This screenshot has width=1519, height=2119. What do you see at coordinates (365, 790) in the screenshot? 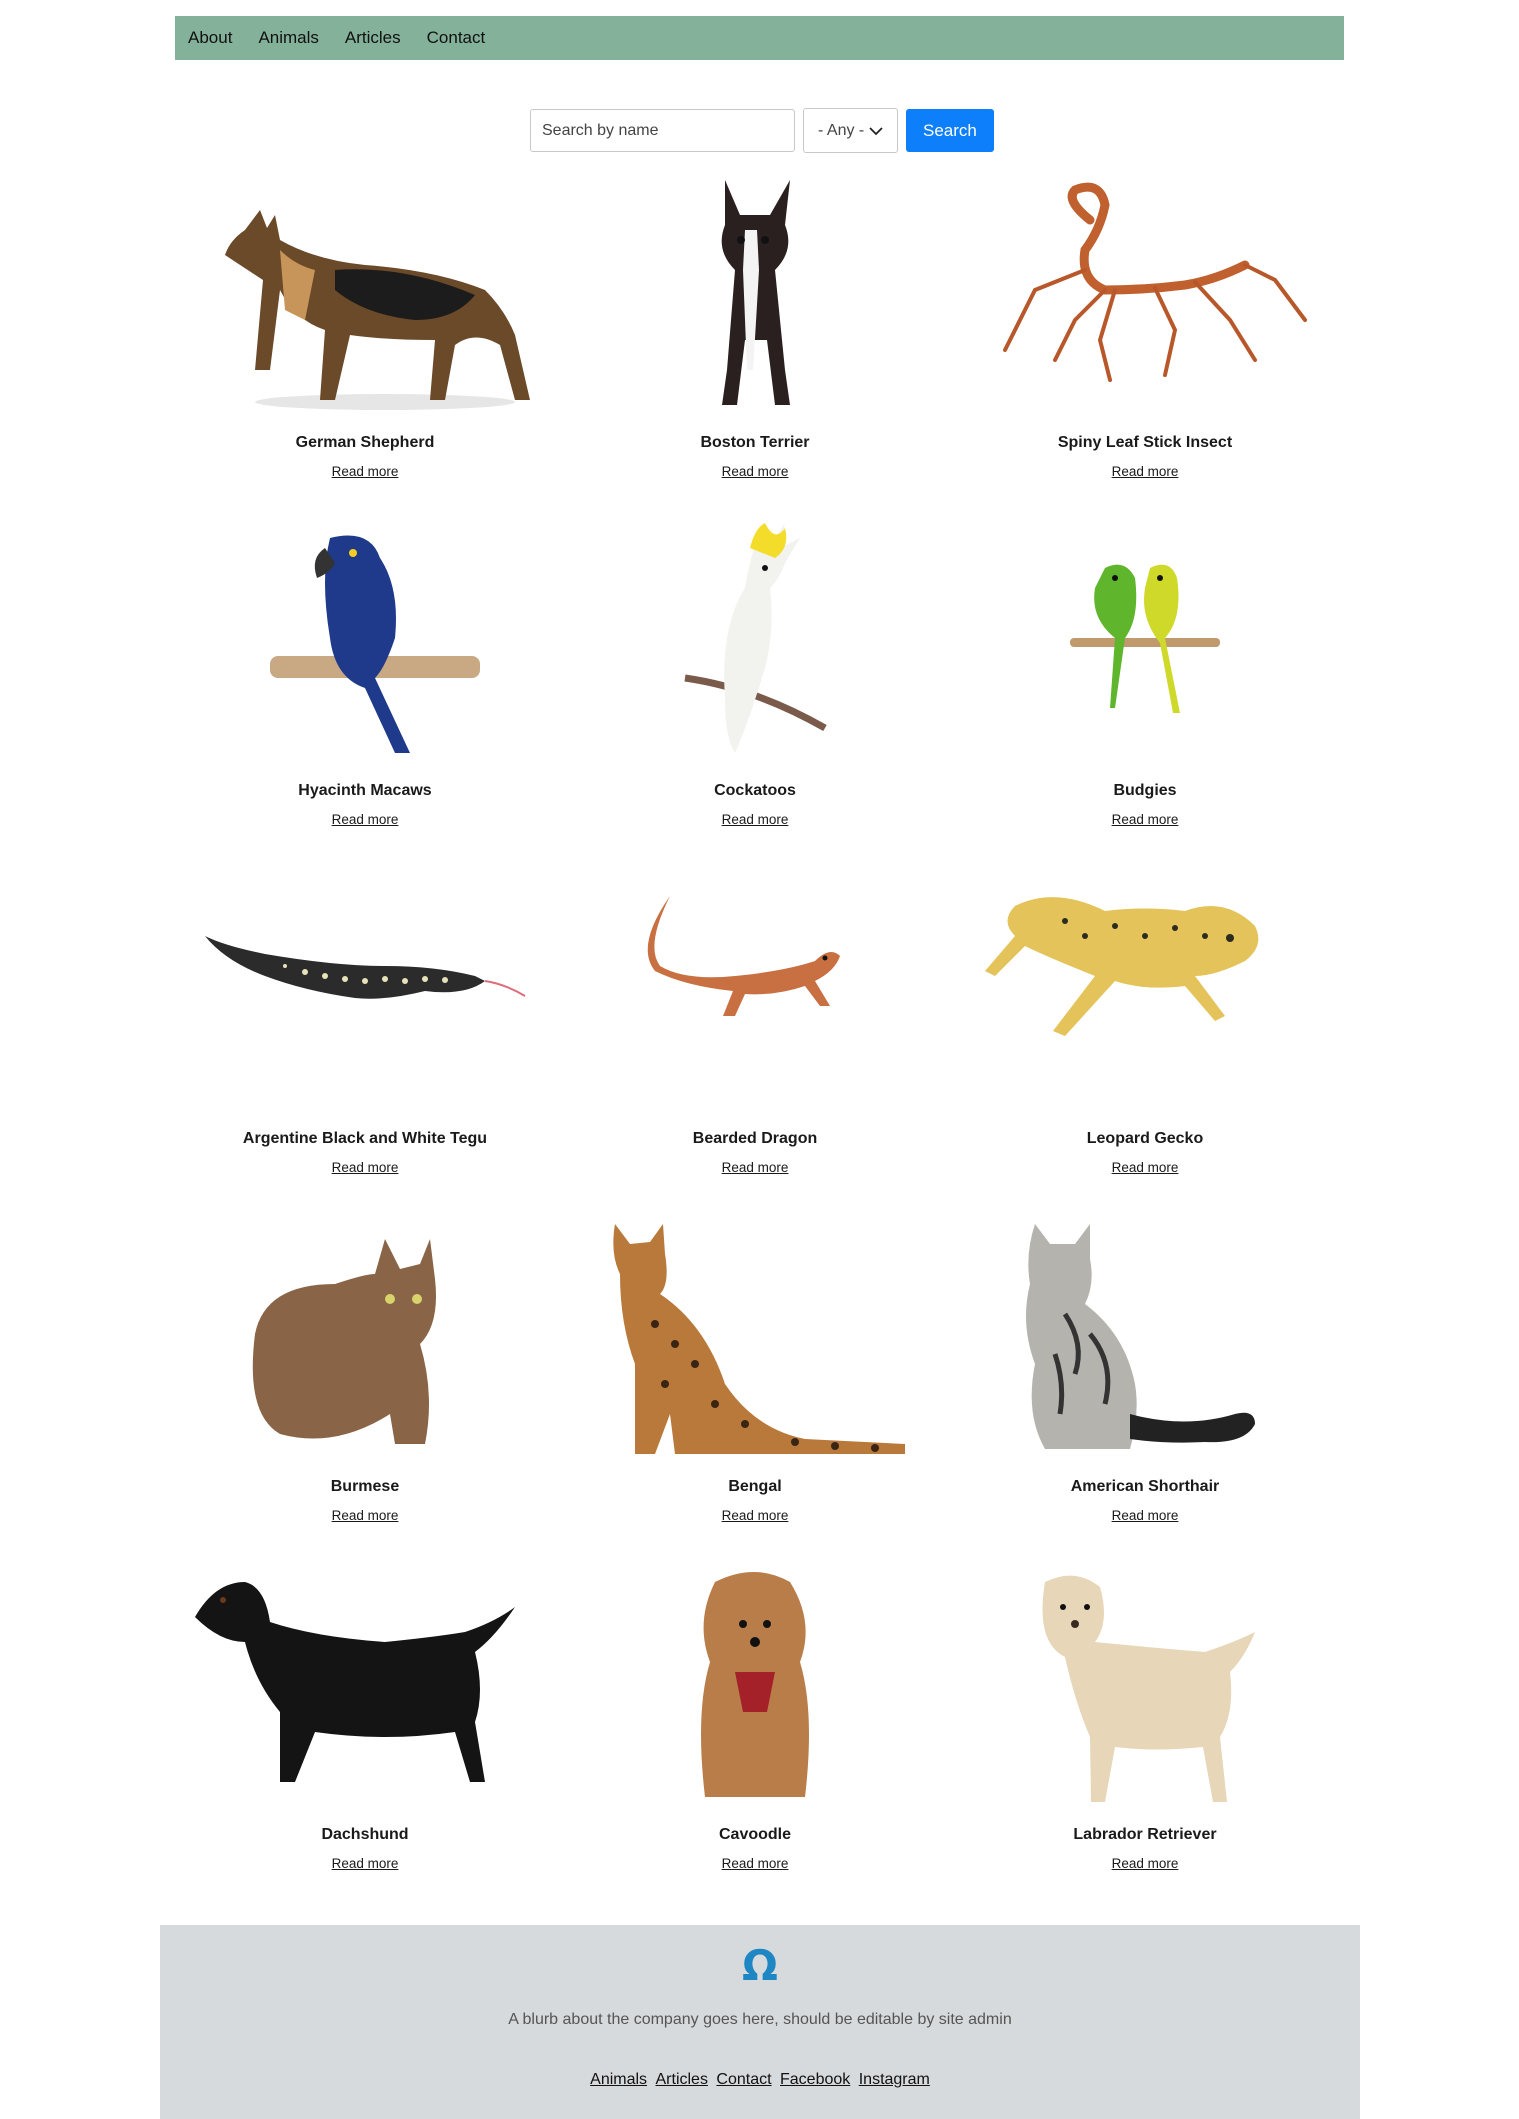
I see `animal-name: Hyacinth Macaws` at bounding box center [365, 790].